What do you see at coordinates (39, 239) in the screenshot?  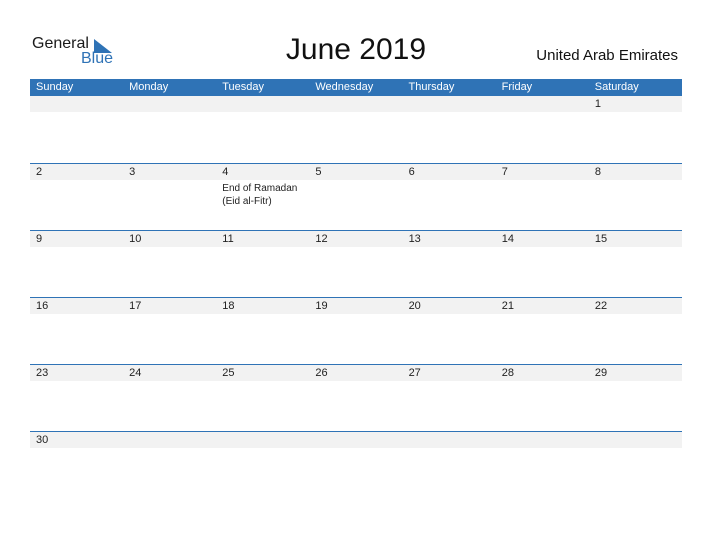 I see `day-number: 9` at bounding box center [39, 239].